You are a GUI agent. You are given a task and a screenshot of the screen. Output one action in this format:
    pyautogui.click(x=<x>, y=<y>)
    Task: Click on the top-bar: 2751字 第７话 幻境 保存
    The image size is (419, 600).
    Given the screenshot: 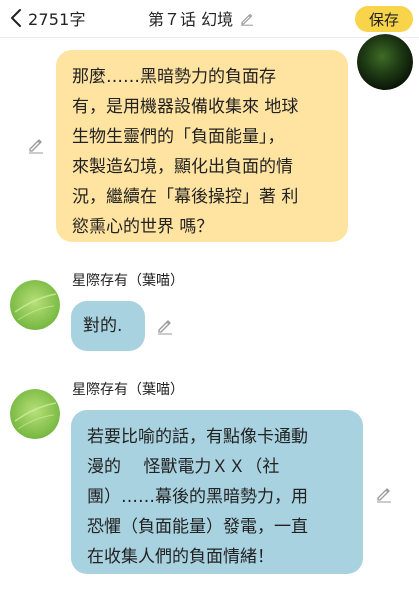 What is the action you would take?
    pyautogui.click(x=209, y=19)
    